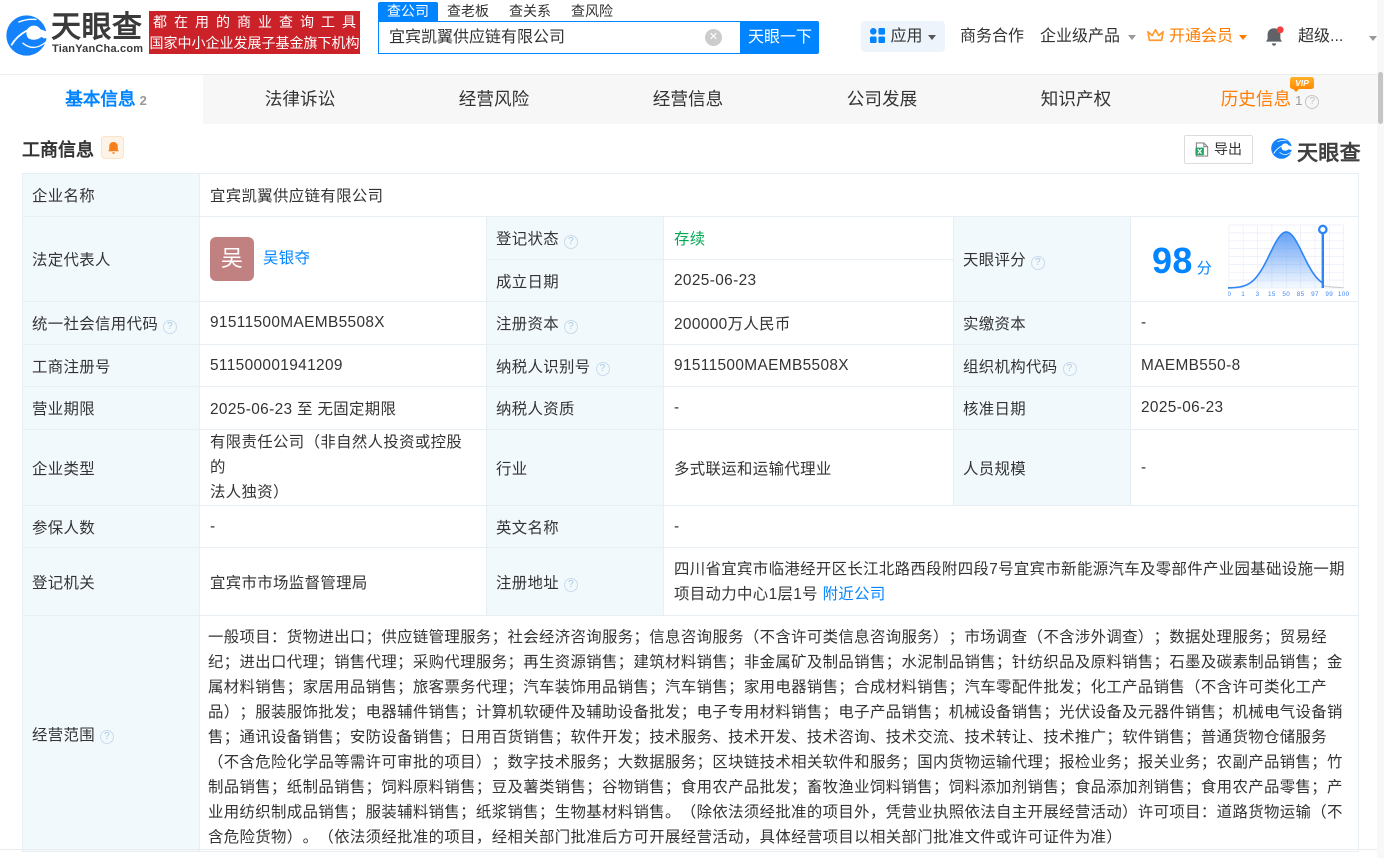 The image size is (1384, 858). What do you see at coordinates (1344, 294) in the screenshot?
I see `svg-text: 100` at bounding box center [1344, 294].